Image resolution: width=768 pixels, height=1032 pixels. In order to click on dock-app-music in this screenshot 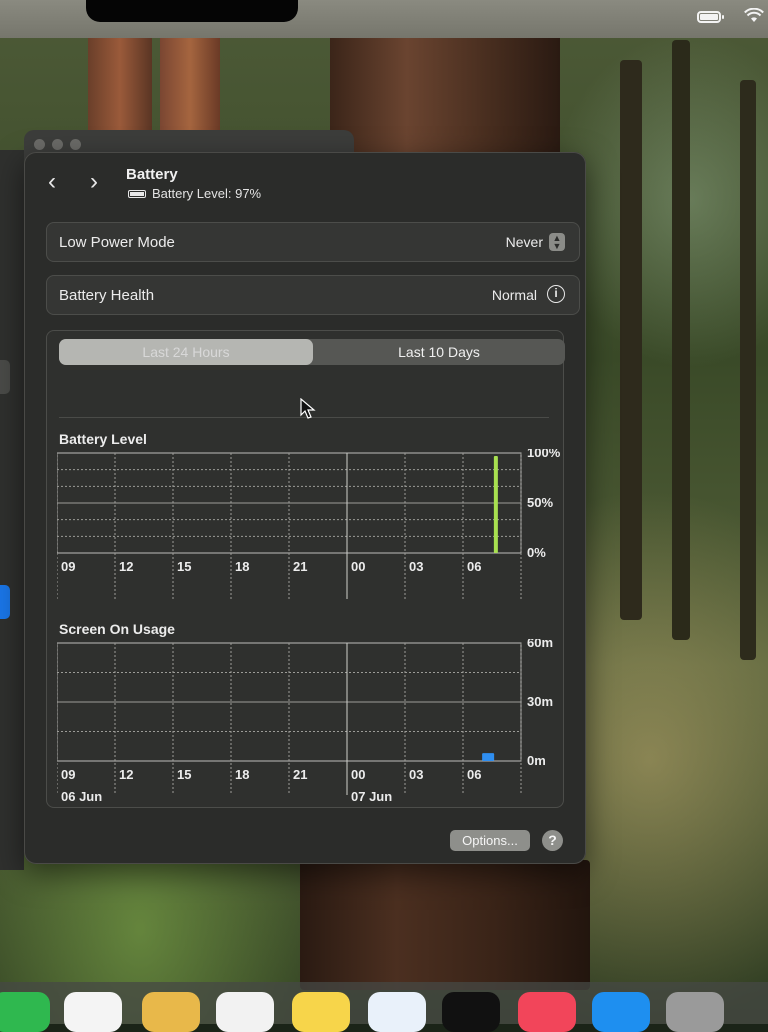, I will do `click(547, 1012)`.